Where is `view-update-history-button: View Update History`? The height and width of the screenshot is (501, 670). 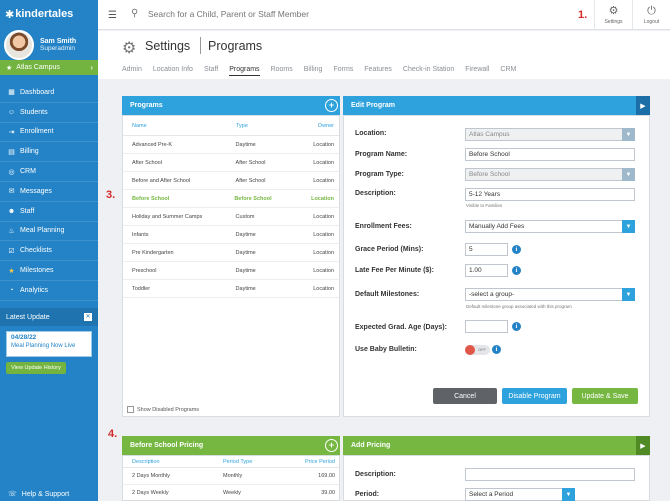 view-update-history-button: View Update History is located at coordinates (36, 368).